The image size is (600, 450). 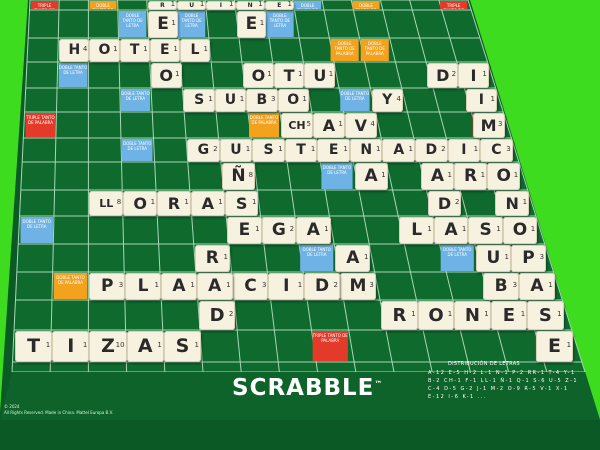 I want to click on tile-points: 4, so click(x=85, y=49).